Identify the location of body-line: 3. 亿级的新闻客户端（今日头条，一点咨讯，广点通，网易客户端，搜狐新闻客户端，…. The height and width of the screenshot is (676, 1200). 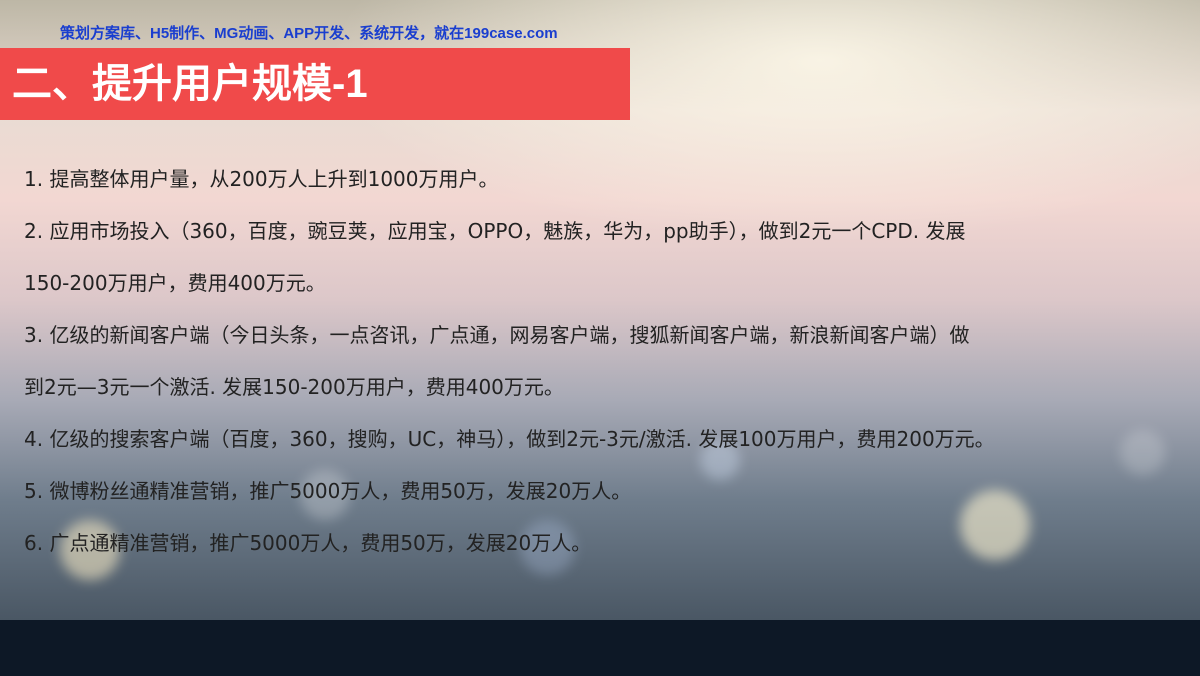
(497, 335).